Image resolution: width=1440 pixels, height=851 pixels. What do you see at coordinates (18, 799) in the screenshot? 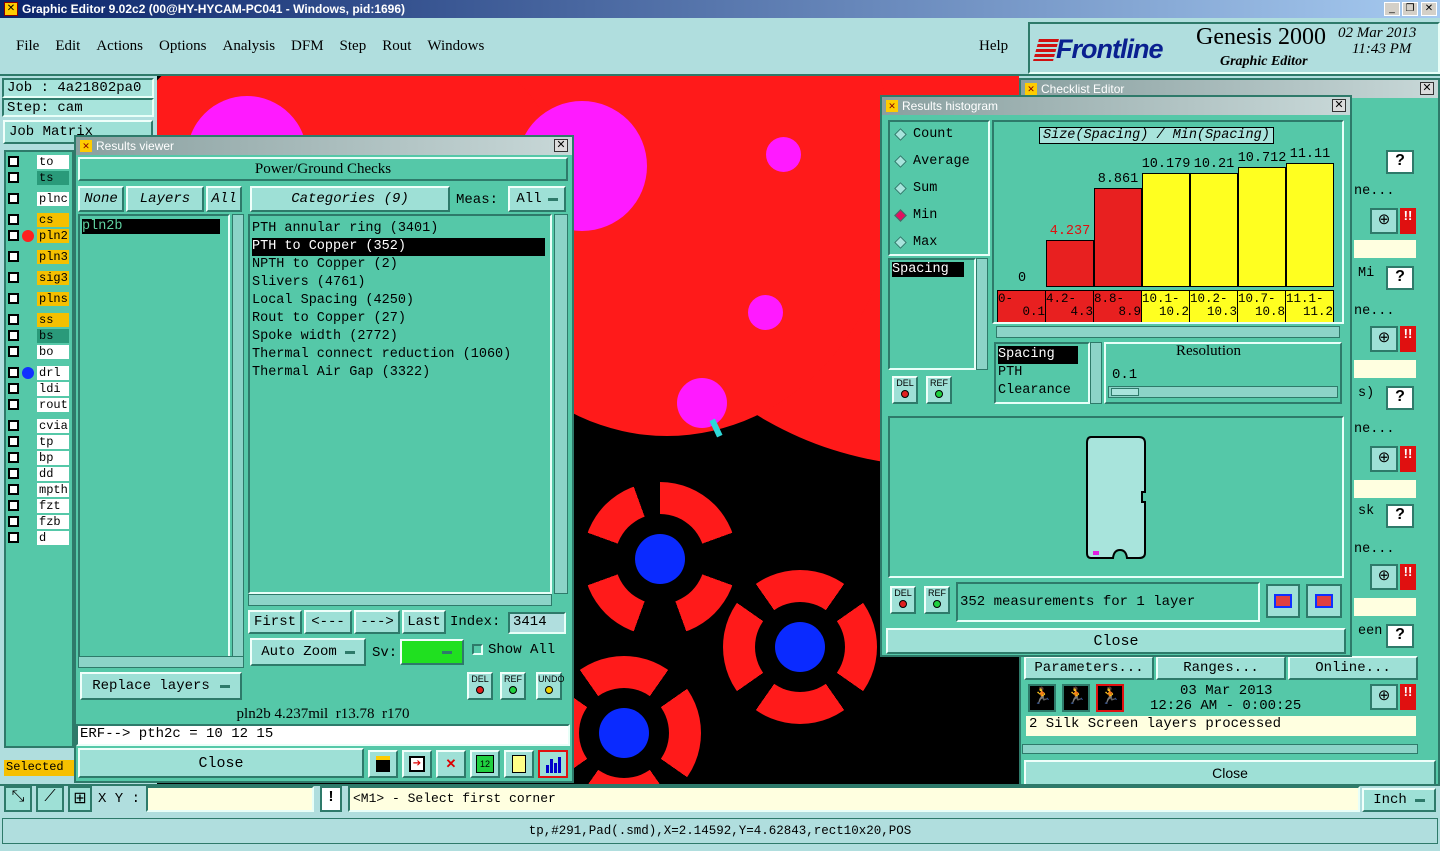
I see `zoom-fit-icon: ⤡` at bounding box center [18, 799].